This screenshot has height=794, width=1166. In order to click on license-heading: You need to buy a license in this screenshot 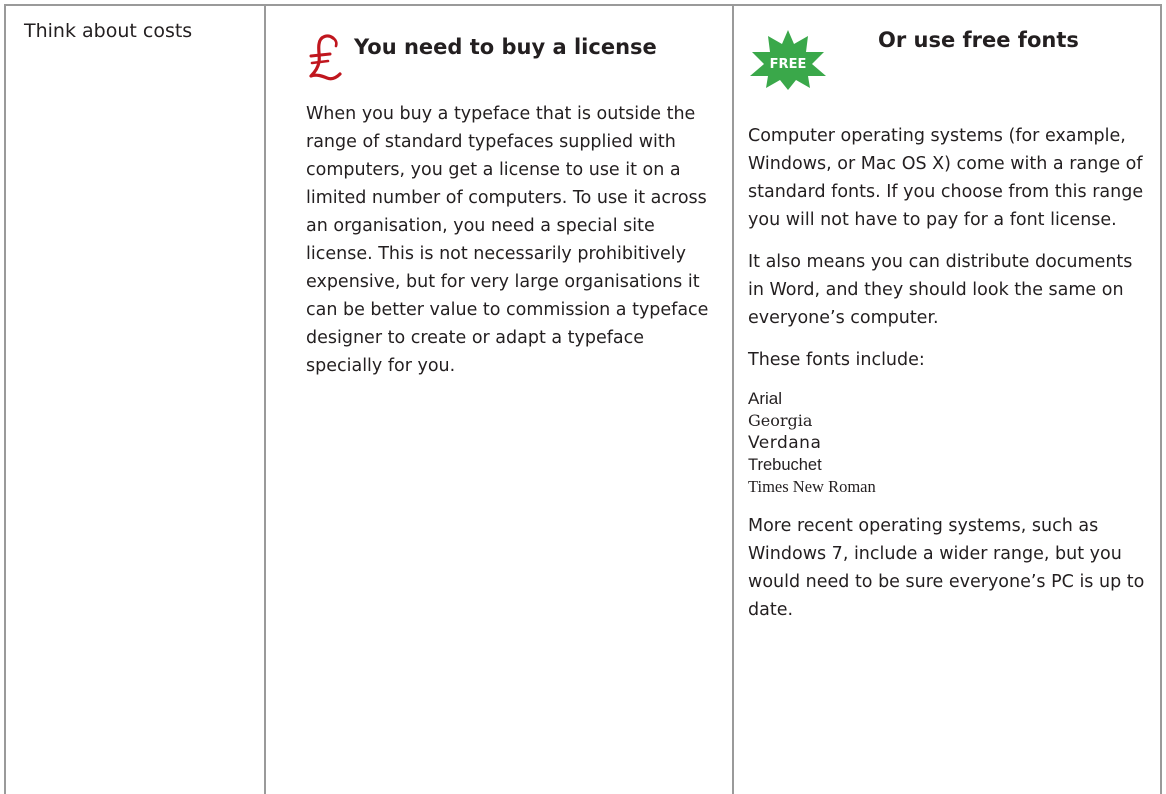, I will do `click(505, 47)`.